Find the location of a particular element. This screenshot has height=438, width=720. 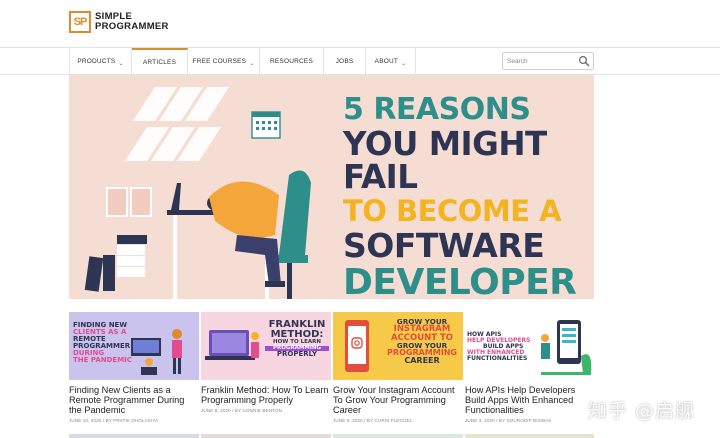

phone-icon is located at coordinates (357, 346).